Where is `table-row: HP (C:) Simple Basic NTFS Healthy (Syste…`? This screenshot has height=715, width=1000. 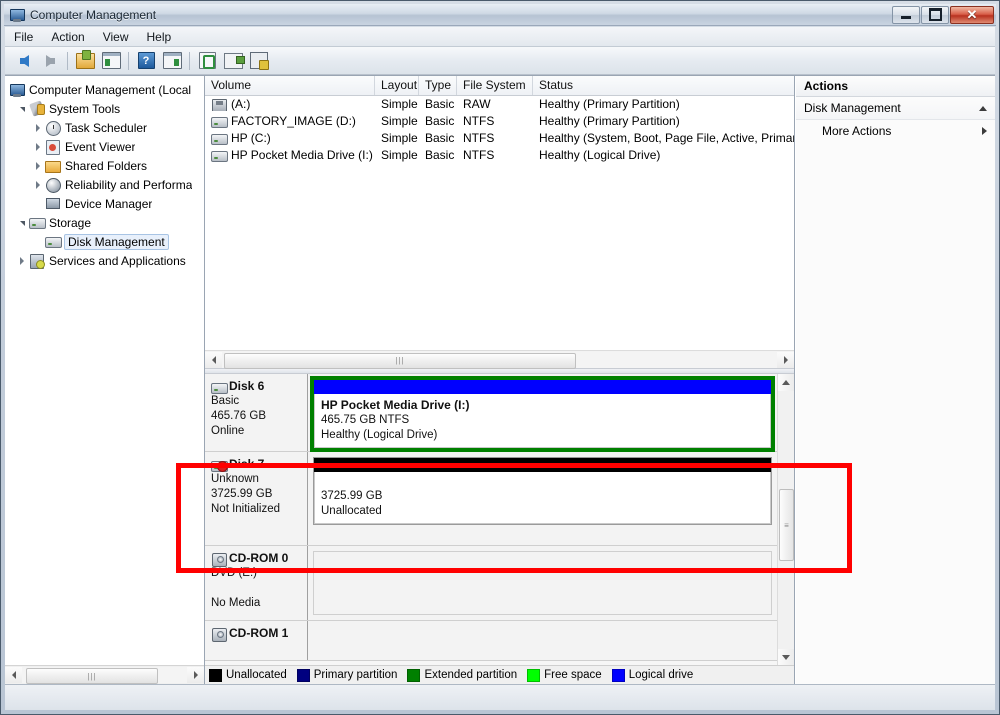
table-row: HP (C:) Simple Basic NTFS Healthy (Syste… is located at coordinates (499, 137).